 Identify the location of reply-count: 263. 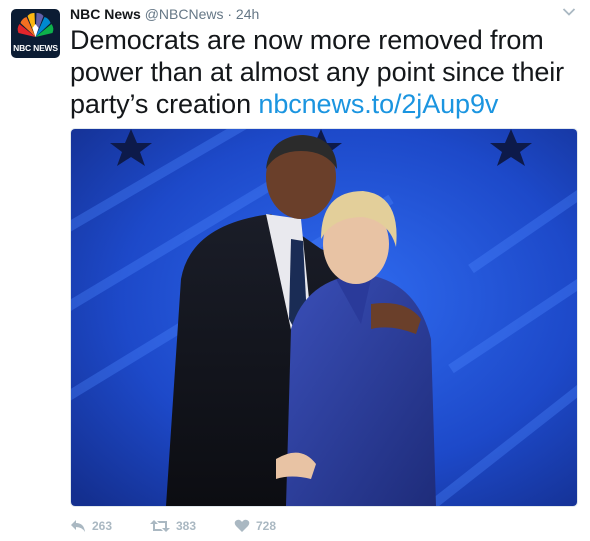
(102, 526).